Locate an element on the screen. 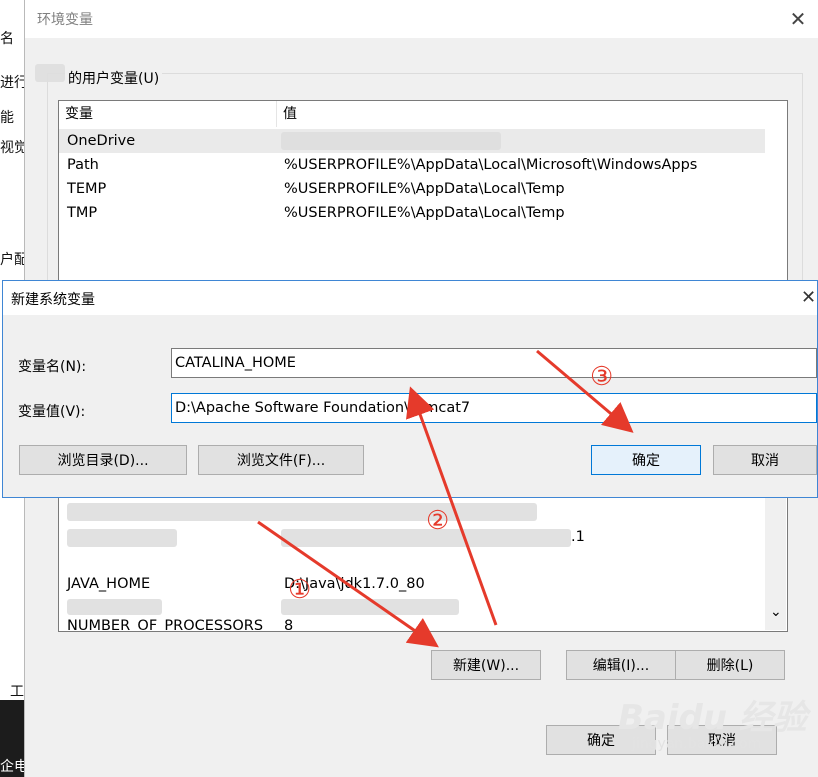  watermark-url: jingyan.baidu.com is located at coordinates (697, 744).